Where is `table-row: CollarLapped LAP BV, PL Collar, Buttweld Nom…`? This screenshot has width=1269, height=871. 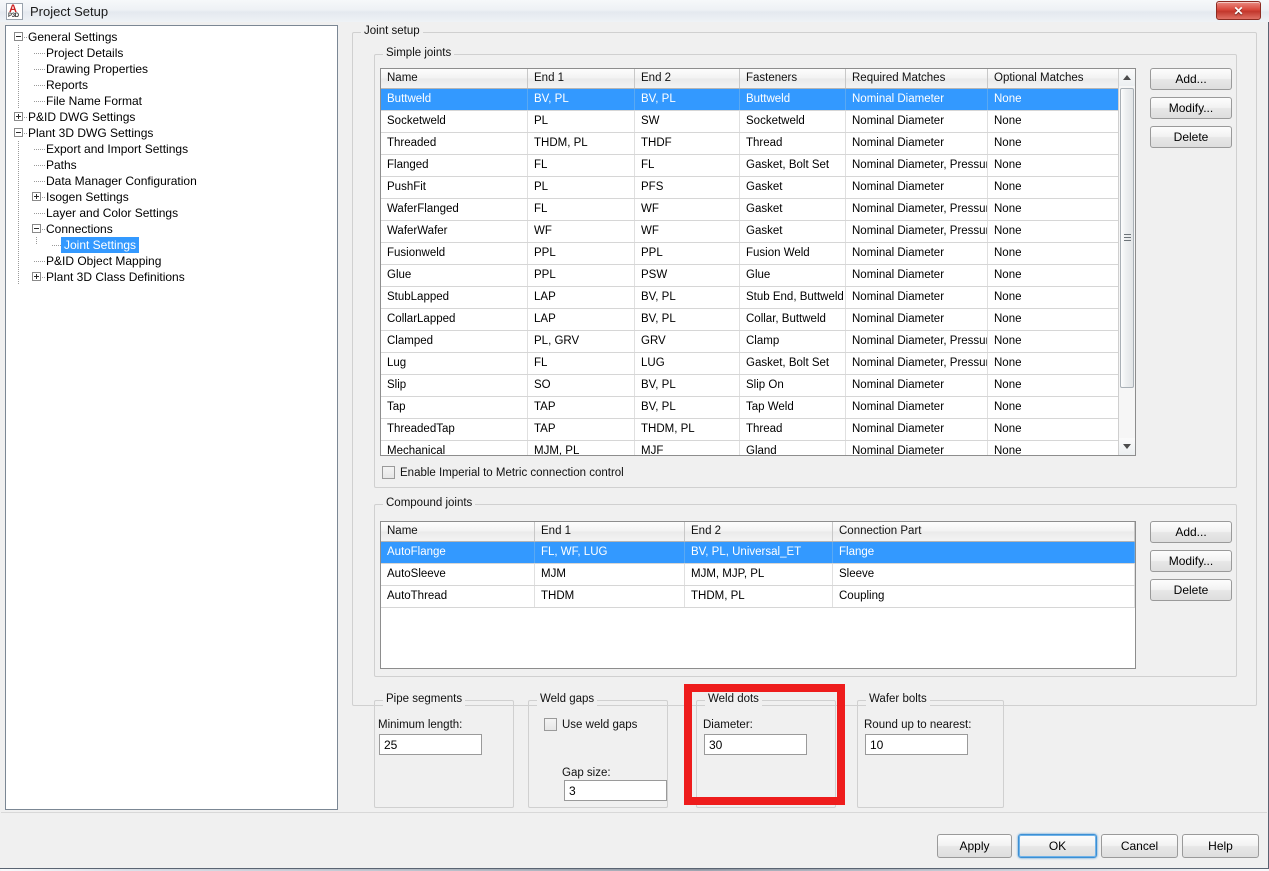
table-row: CollarLapped LAP BV, PL Collar, Buttweld Nom… is located at coordinates (758, 320).